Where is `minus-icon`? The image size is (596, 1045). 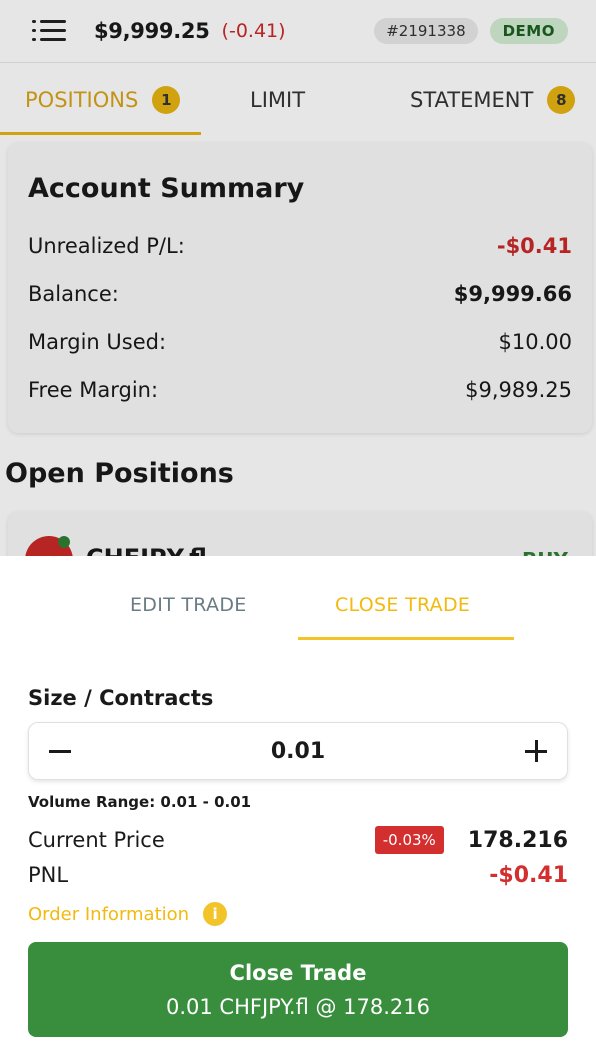
minus-icon is located at coordinates (60, 751).